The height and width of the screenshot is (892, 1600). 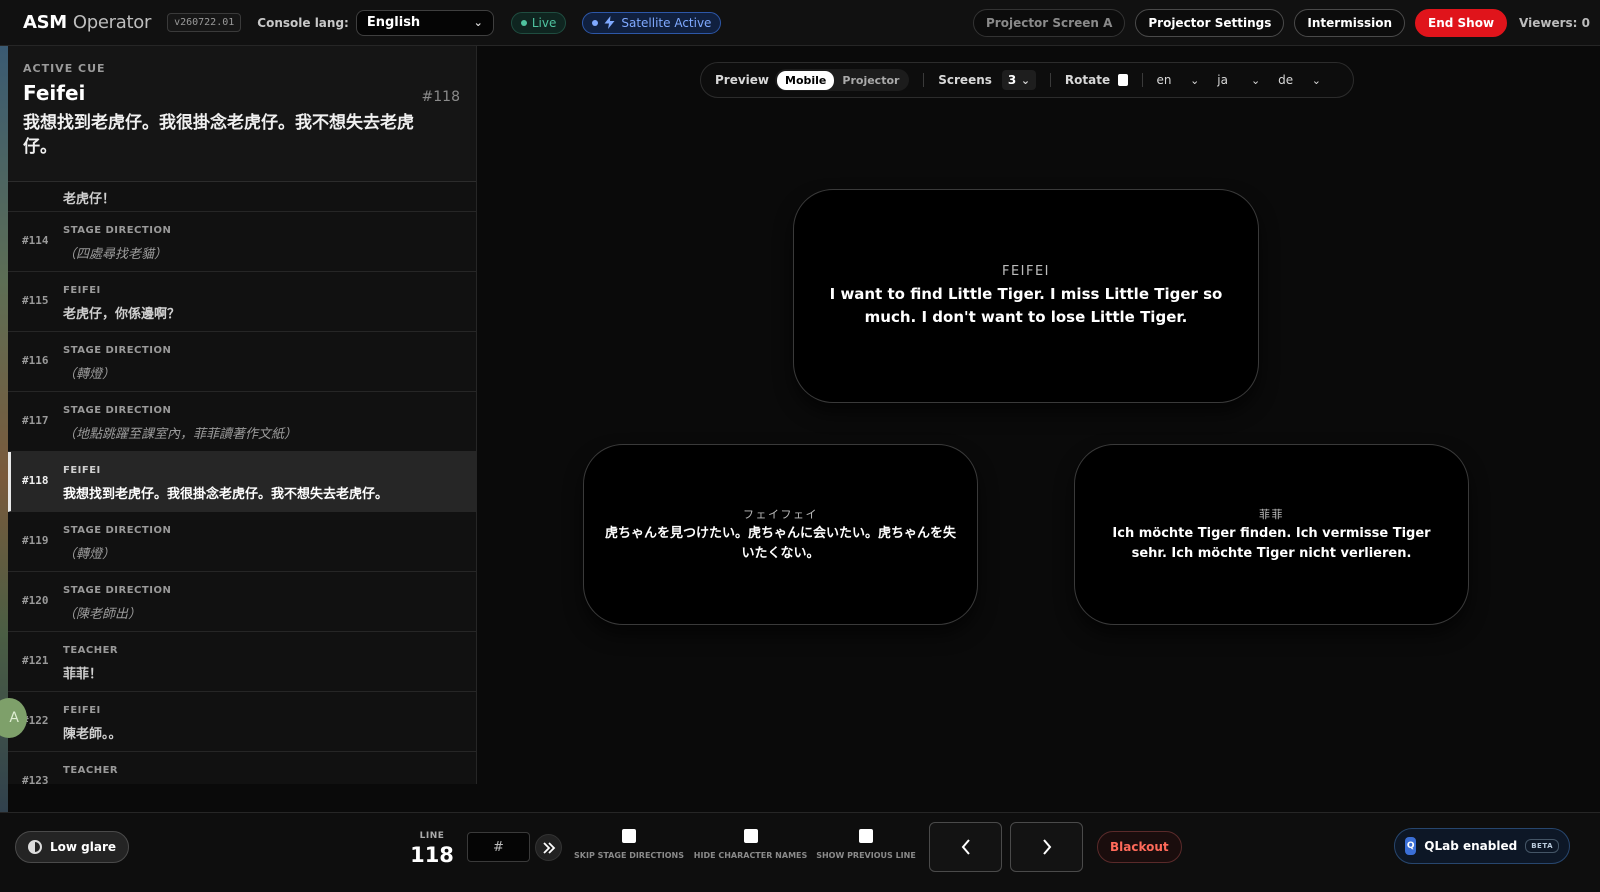 I want to click on hide-character-names-toggle: HIDE CHARACTER NAMES, so click(x=750, y=844).